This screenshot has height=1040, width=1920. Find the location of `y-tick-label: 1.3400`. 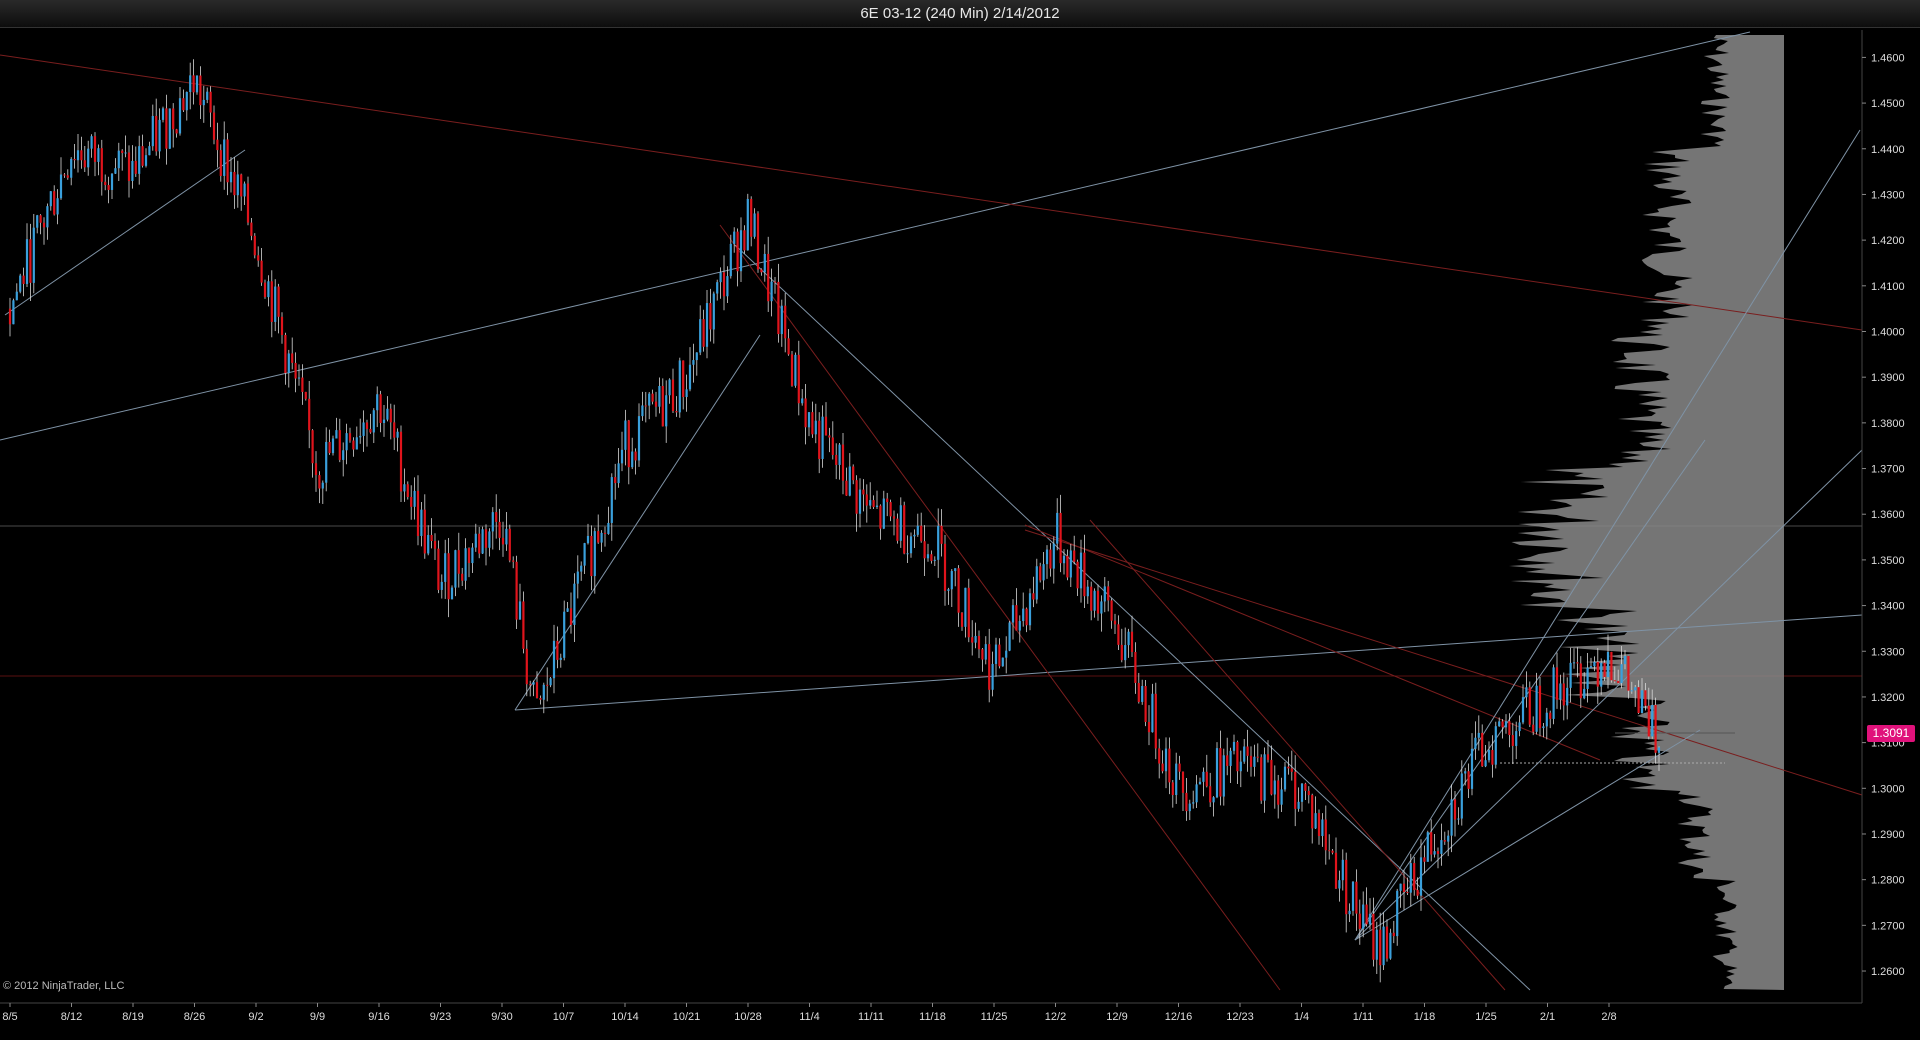

y-tick-label: 1.3400 is located at coordinates (1888, 607).